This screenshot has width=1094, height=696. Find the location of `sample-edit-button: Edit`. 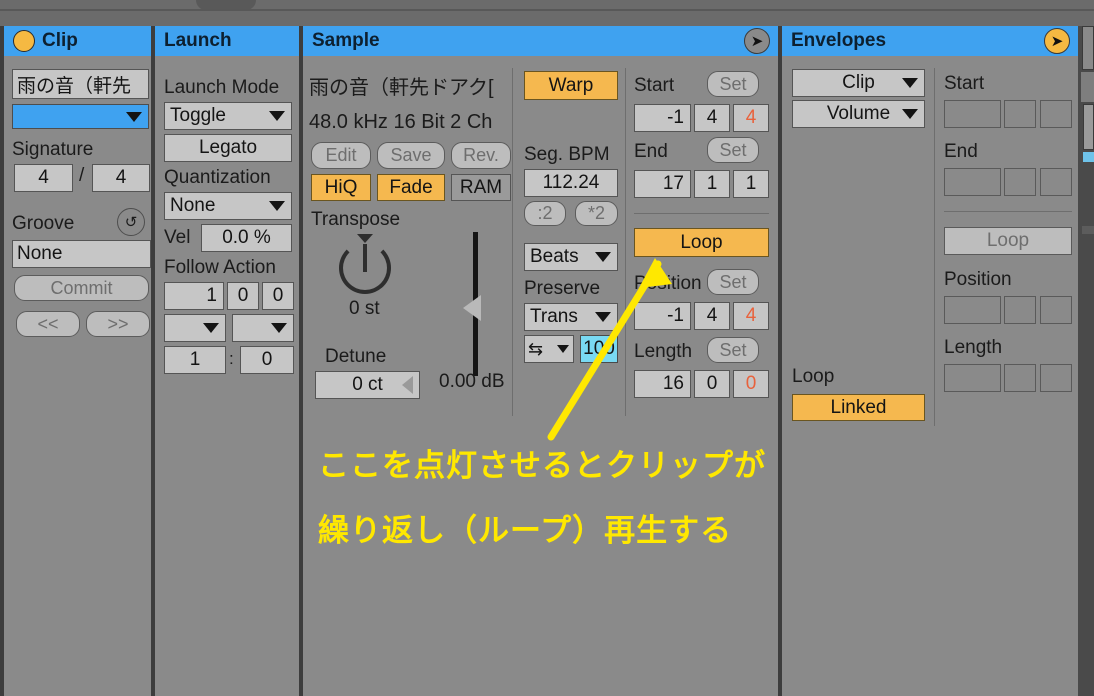

sample-edit-button: Edit is located at coordinates (341, 155).